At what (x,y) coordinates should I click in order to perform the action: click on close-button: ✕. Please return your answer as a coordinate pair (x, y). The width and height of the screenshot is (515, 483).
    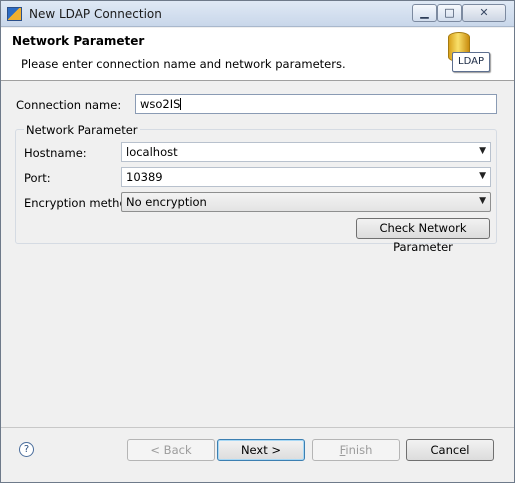
    Looking at the image, I should click on (484, 13).